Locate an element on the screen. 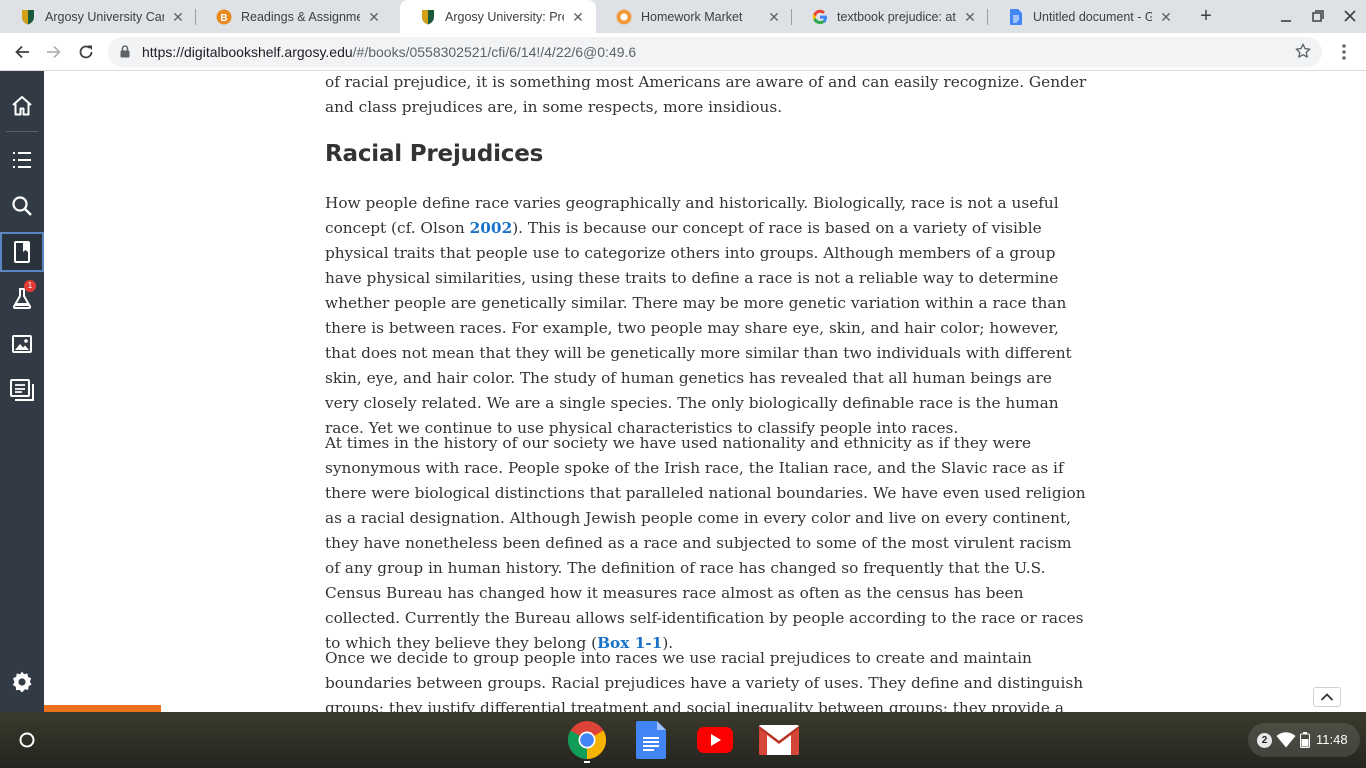  tab-title: Homework Market is located at coordinates (692, 16).